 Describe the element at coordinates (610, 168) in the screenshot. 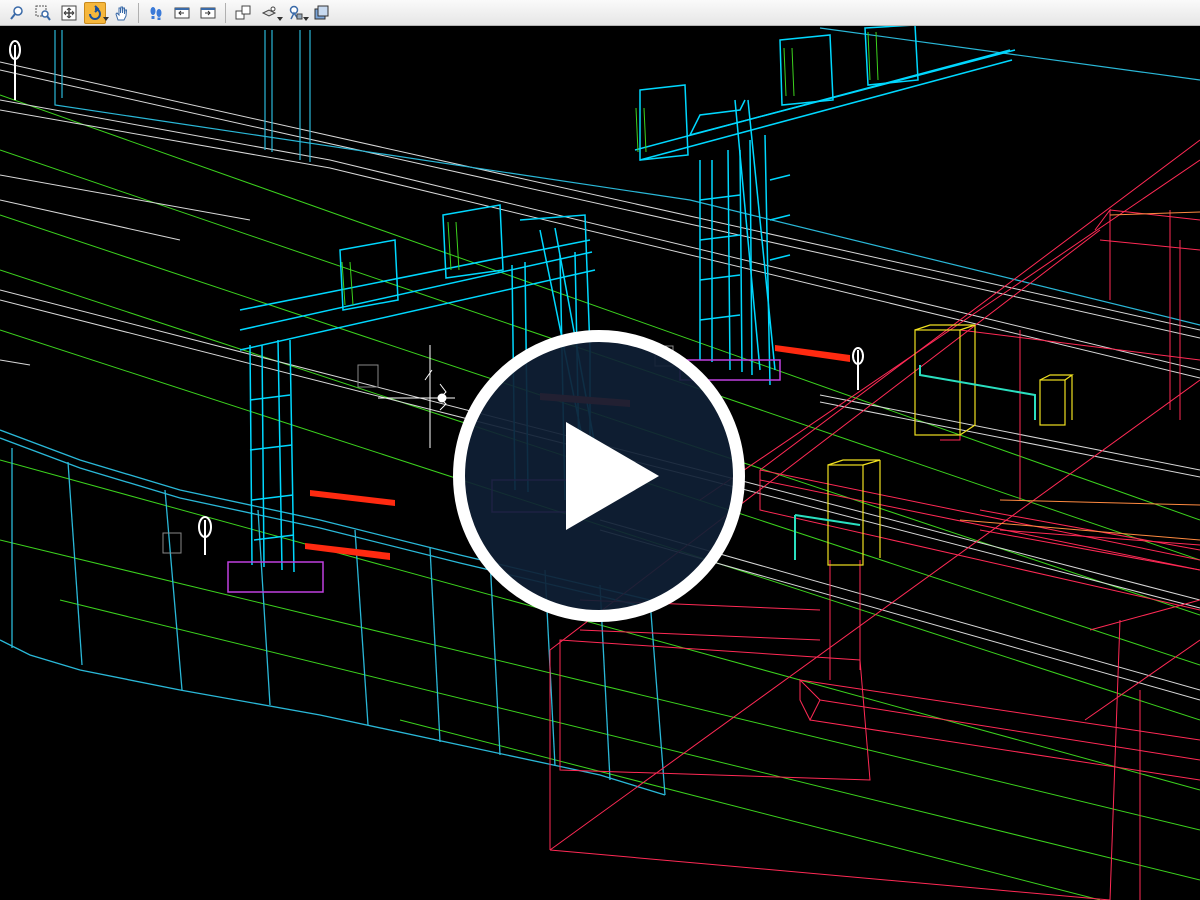

I see `sign-panels` at that location.